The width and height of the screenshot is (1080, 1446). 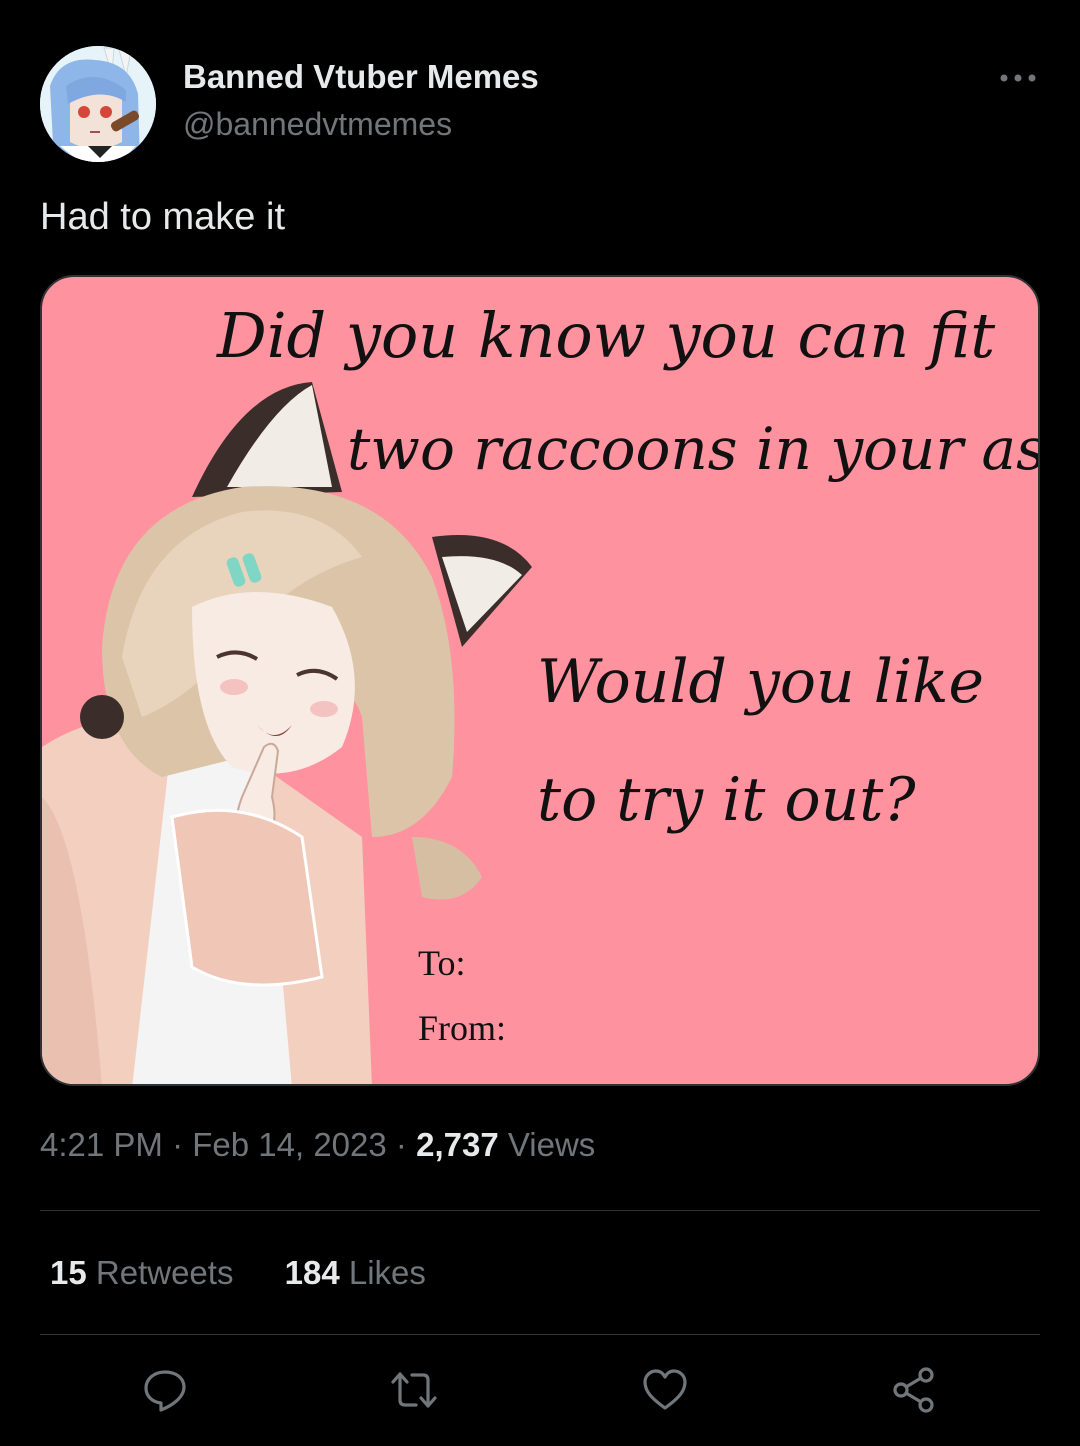 What do you see at coordinates (726, 800) in the screenshot?
I see `card-text-line-4: to try it out?` at bounding box center [726, 800].